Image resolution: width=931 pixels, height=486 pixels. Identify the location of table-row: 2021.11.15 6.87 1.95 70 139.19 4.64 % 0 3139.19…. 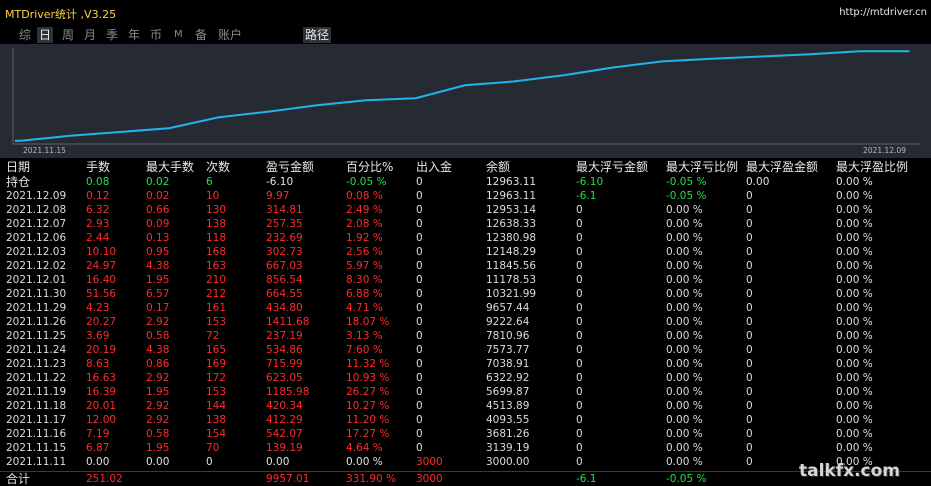
(465, 448).